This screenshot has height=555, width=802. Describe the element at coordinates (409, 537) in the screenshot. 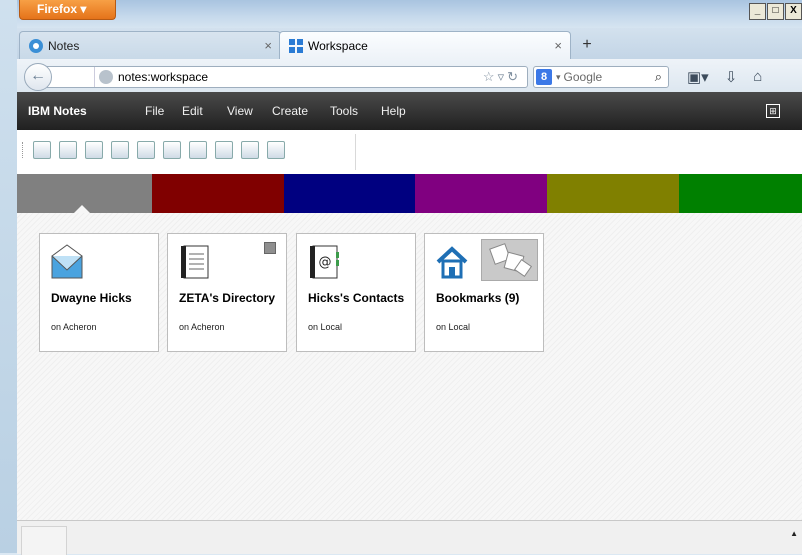

I see `status-bar: ▲` at that location.